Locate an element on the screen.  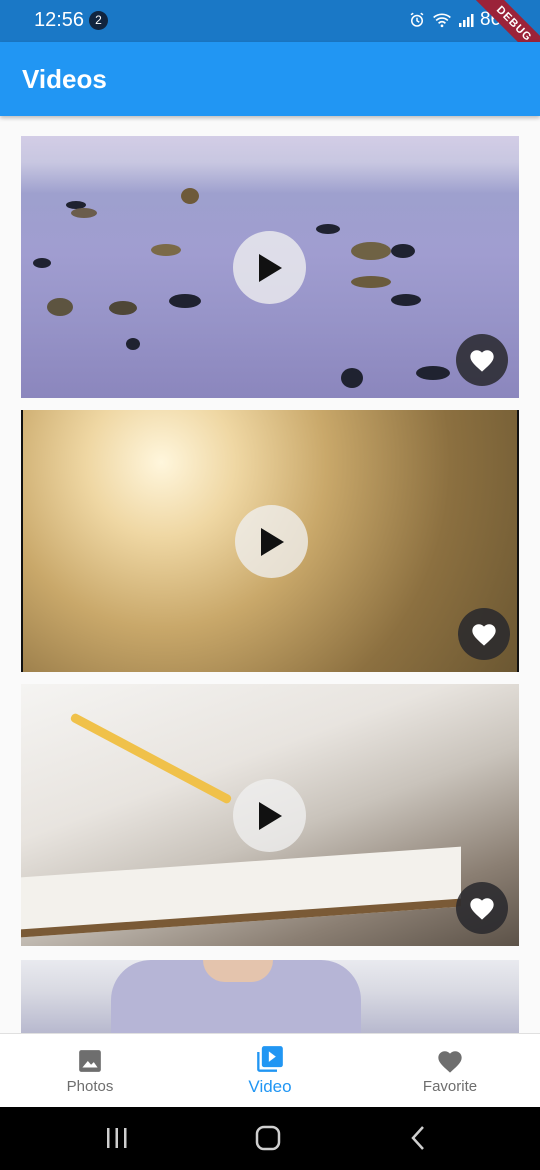
nav-item-video: Video is located at coordinates (270, 1071).